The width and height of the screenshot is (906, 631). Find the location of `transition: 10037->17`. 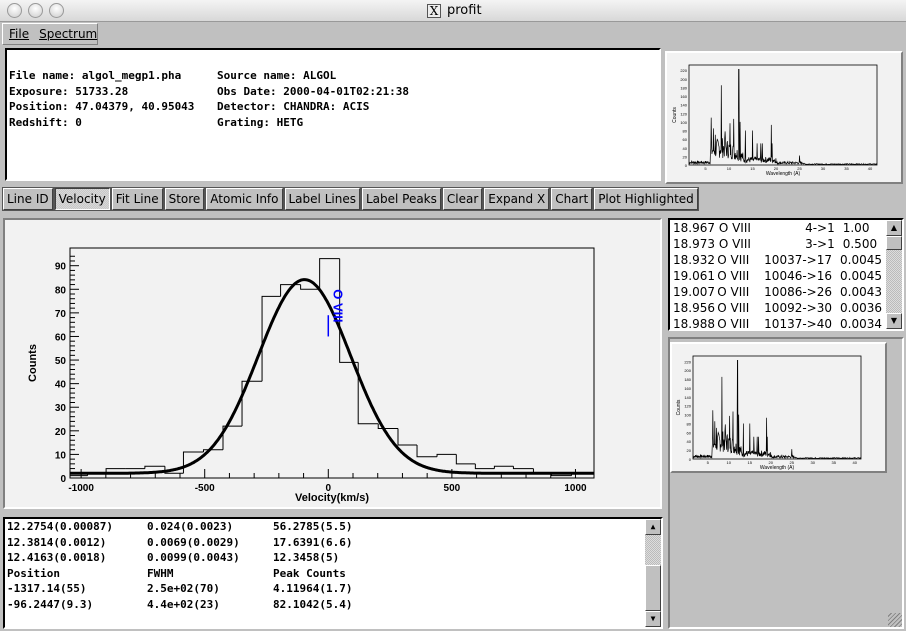

transition: 10037->17 is located at coordinates (798, 260).